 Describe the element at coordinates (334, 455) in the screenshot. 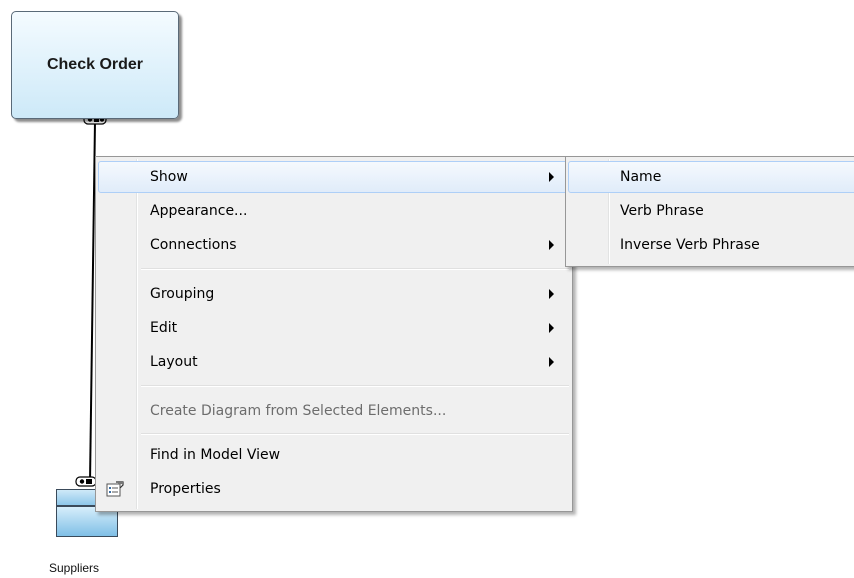

I see `menu-item-find-in-model-view: Find in Model View` at that location.